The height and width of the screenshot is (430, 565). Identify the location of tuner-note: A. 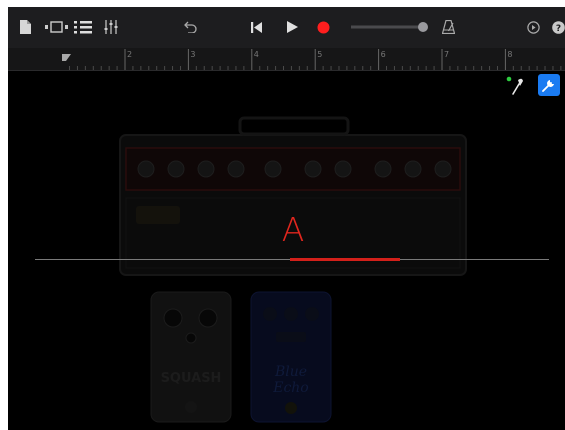
(293, 229).